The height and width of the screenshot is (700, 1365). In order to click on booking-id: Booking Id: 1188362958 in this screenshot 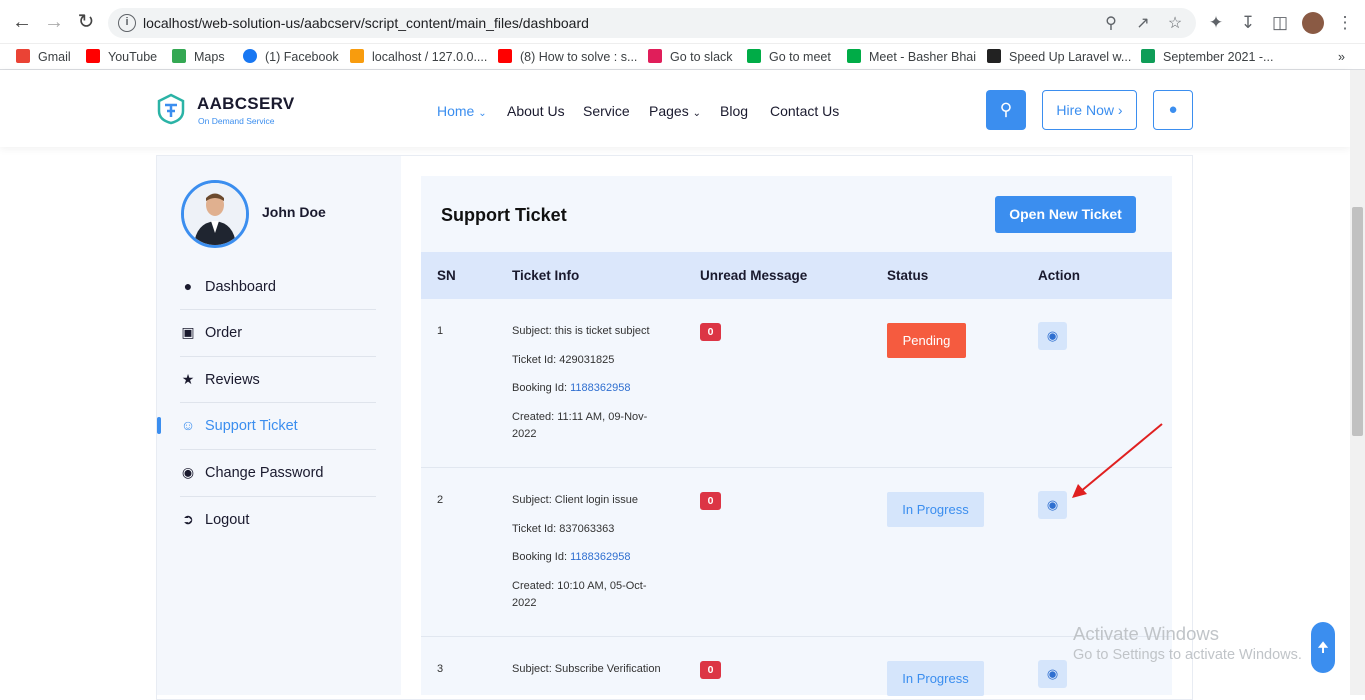, I will do `click(571, 557)`.